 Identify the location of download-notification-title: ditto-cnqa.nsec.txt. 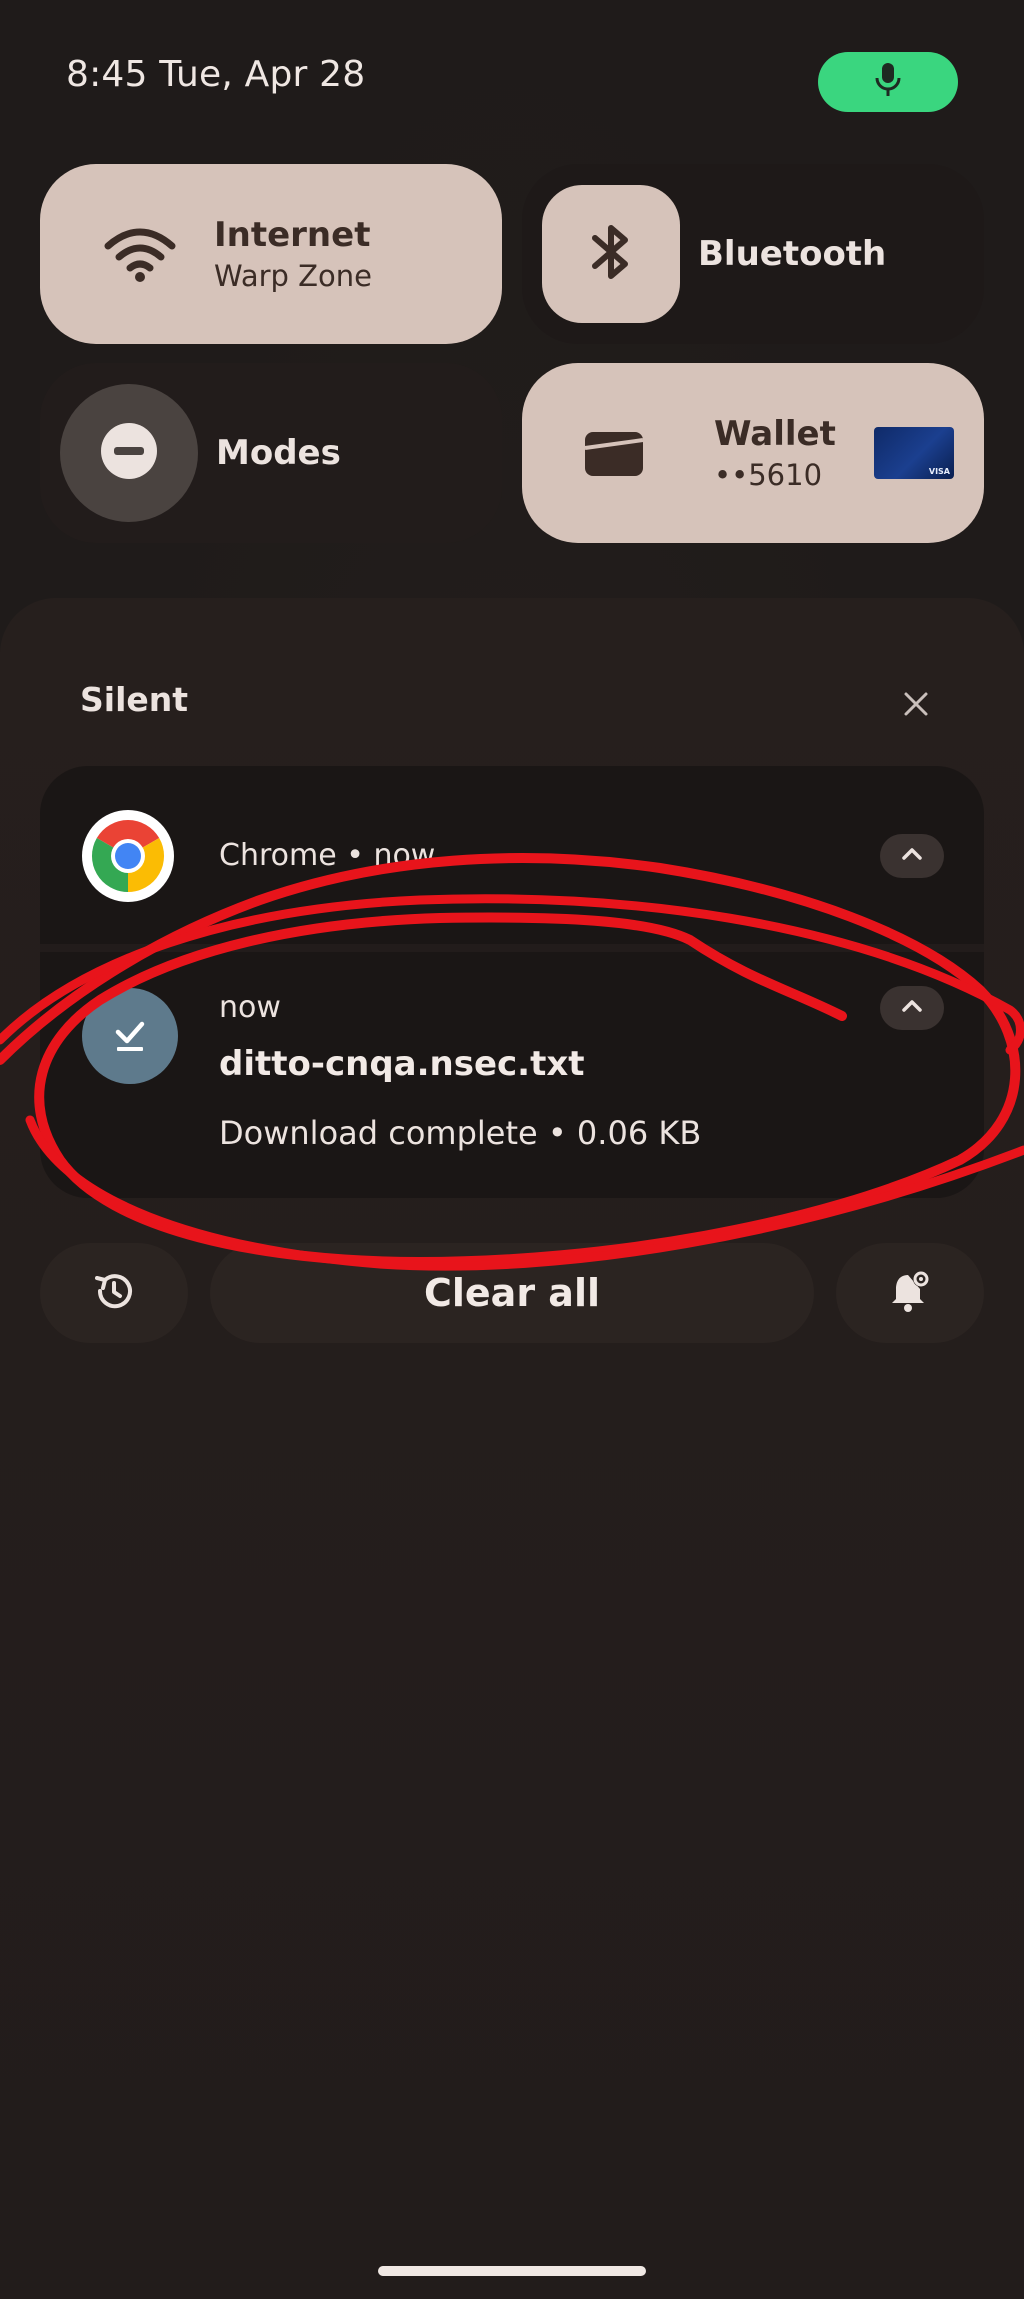
(402, 1064).